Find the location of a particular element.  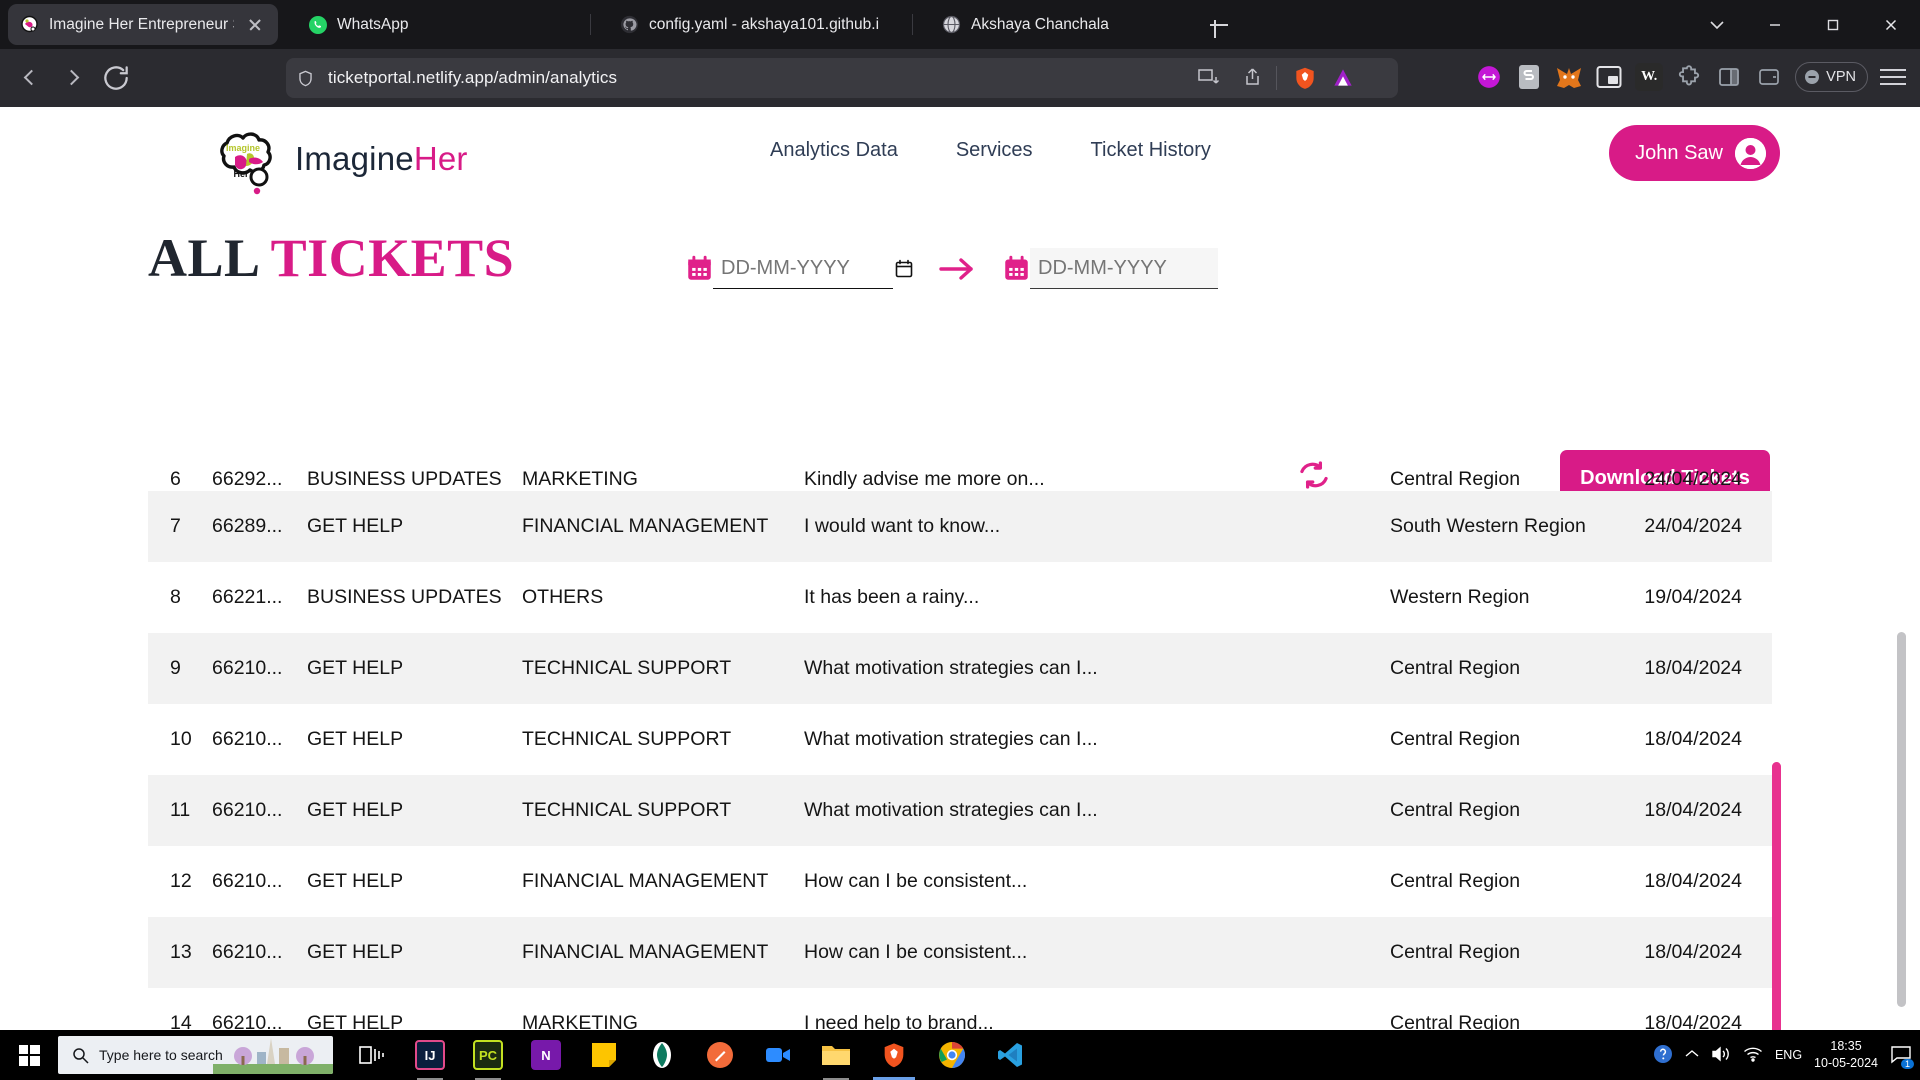

taskbar-search-placeholder: Type here to search is located at coordinates (161, 1055).